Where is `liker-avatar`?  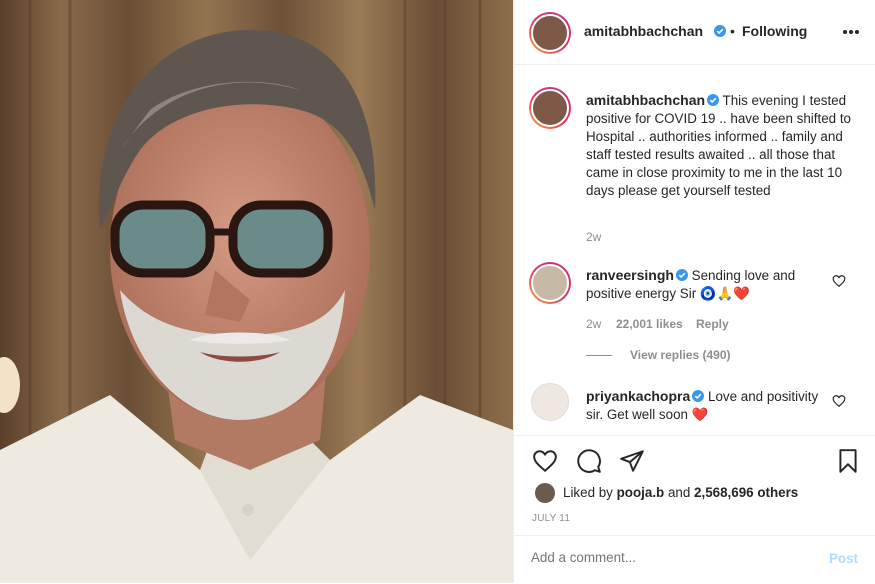
liker-avatar is located at coordinates (545, 493).